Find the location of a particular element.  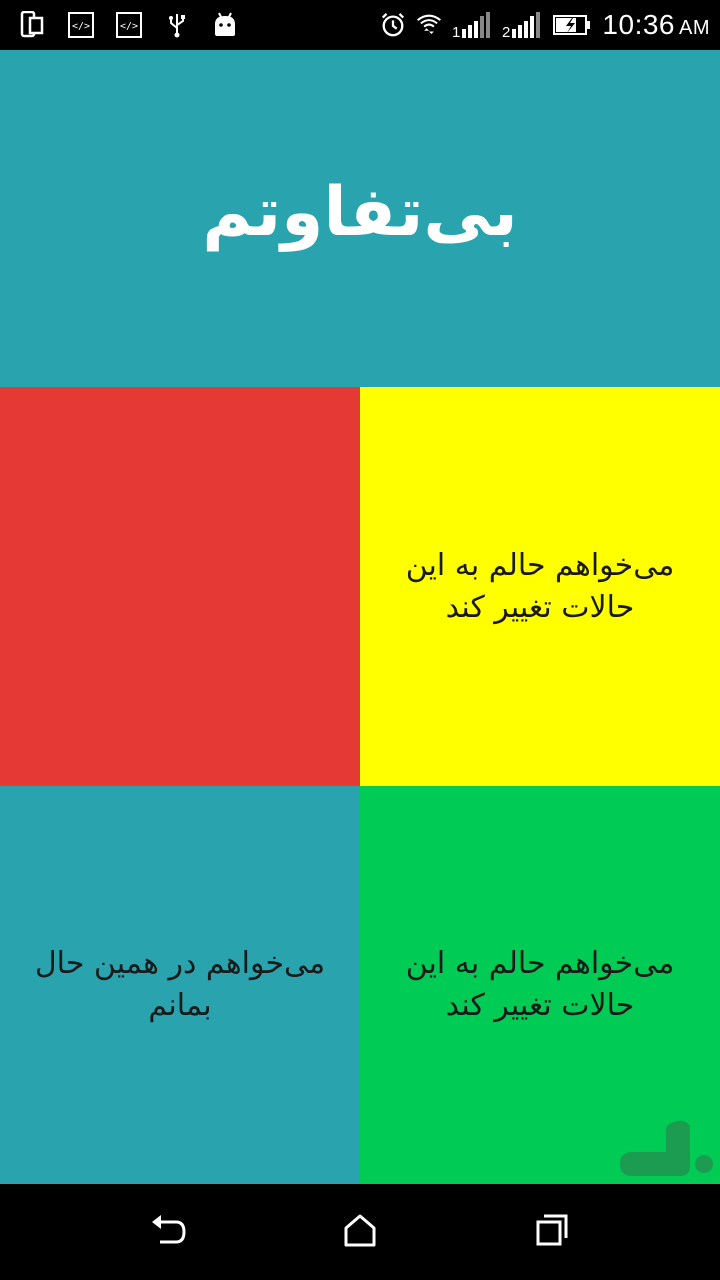

android-icon is located at coordinates (225, 25).